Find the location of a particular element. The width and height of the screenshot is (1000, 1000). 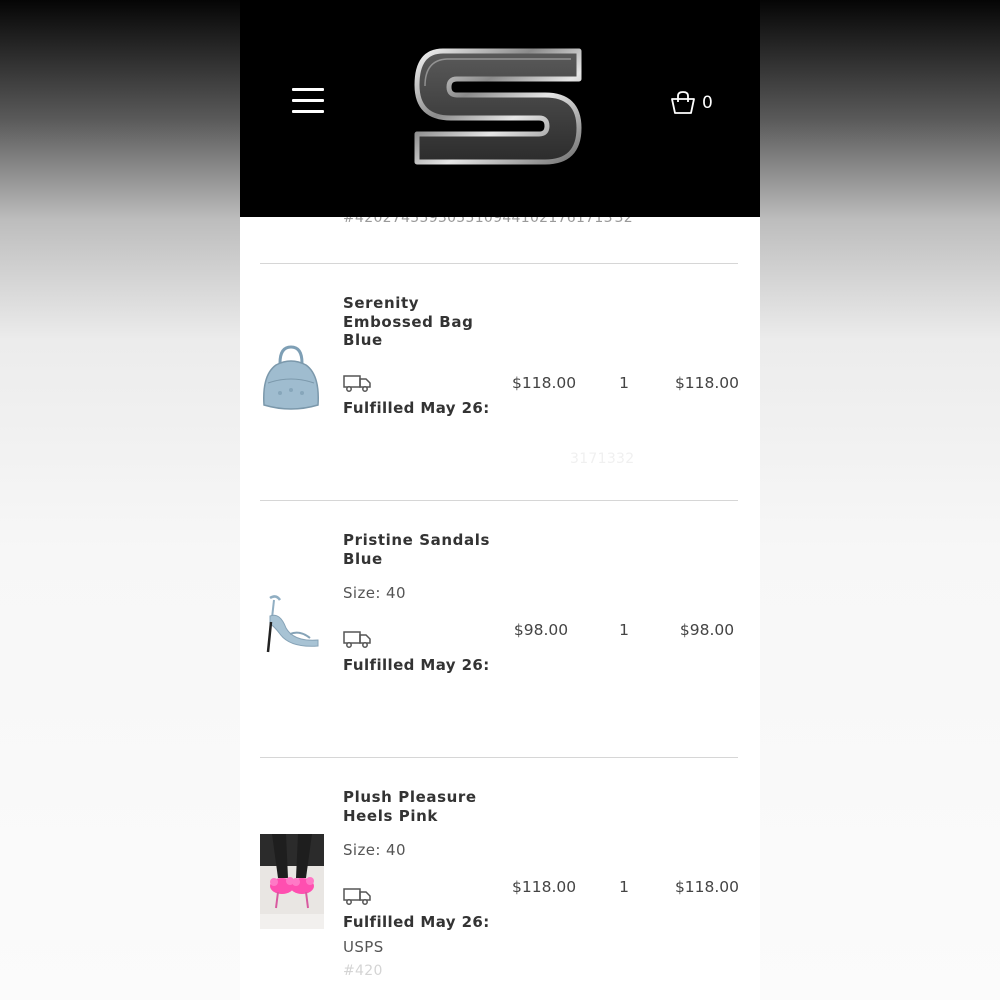

site-header: 0 is located at coordinates (500, 108).